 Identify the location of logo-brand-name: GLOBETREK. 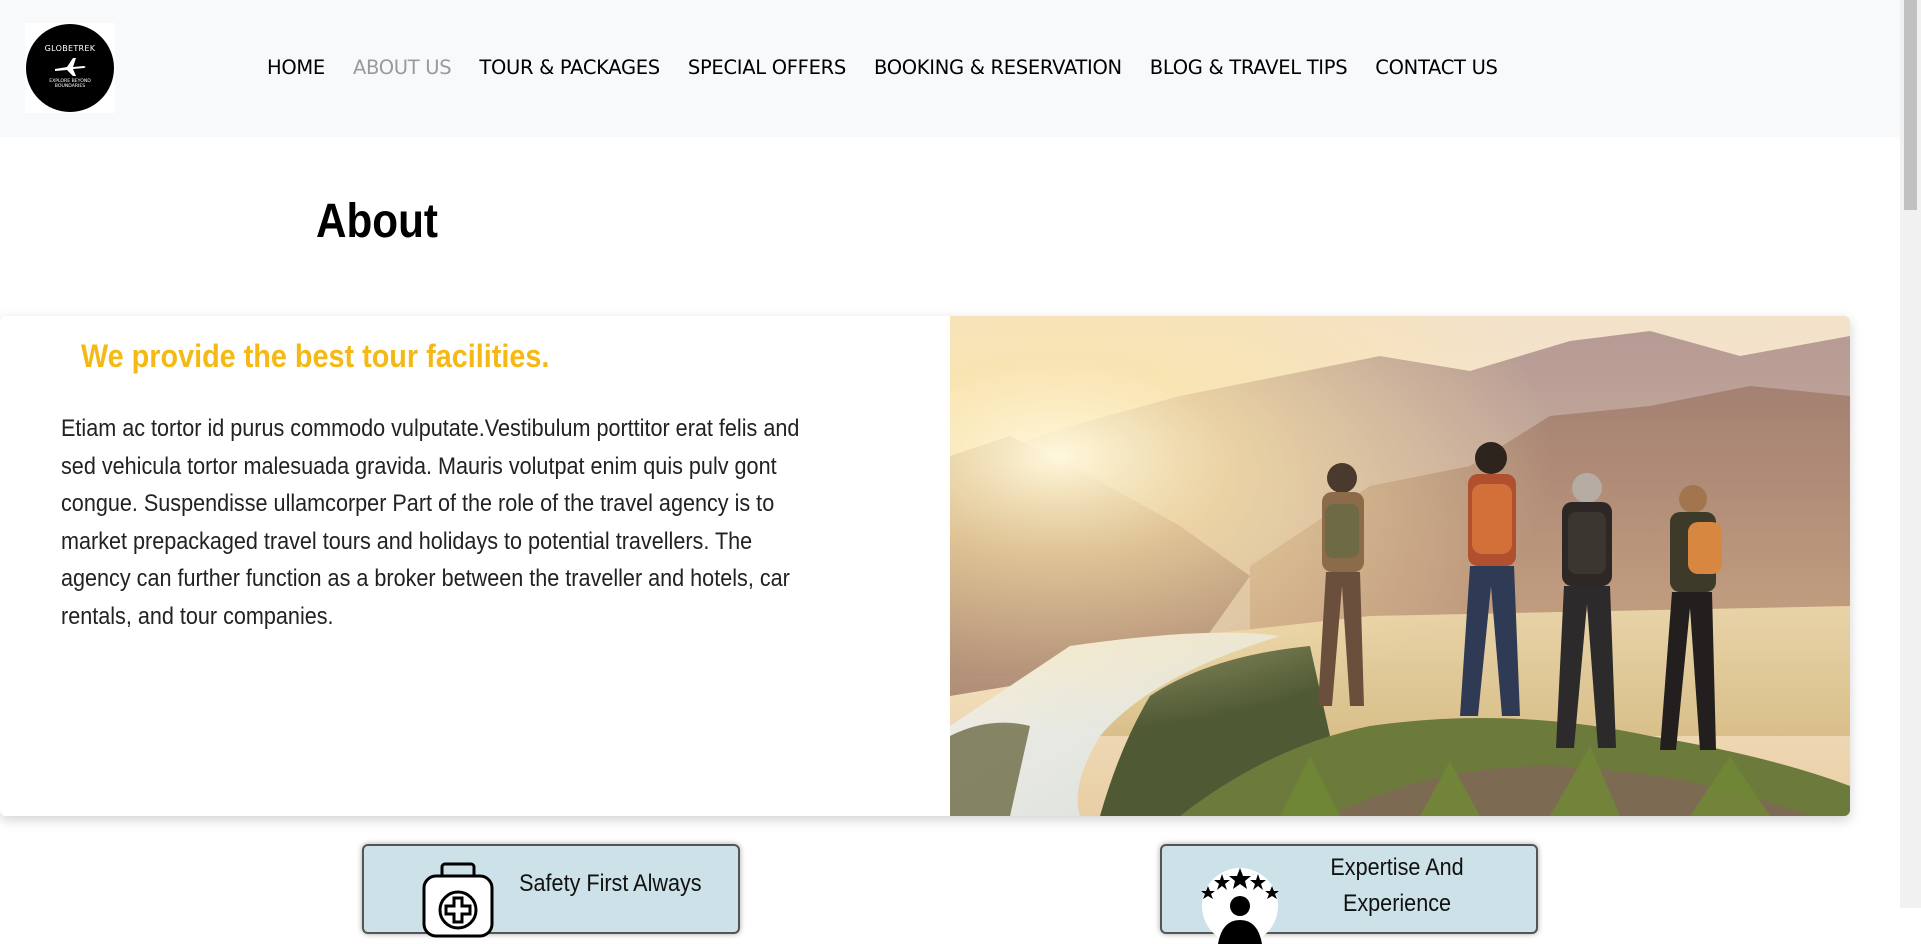
(70, 48).